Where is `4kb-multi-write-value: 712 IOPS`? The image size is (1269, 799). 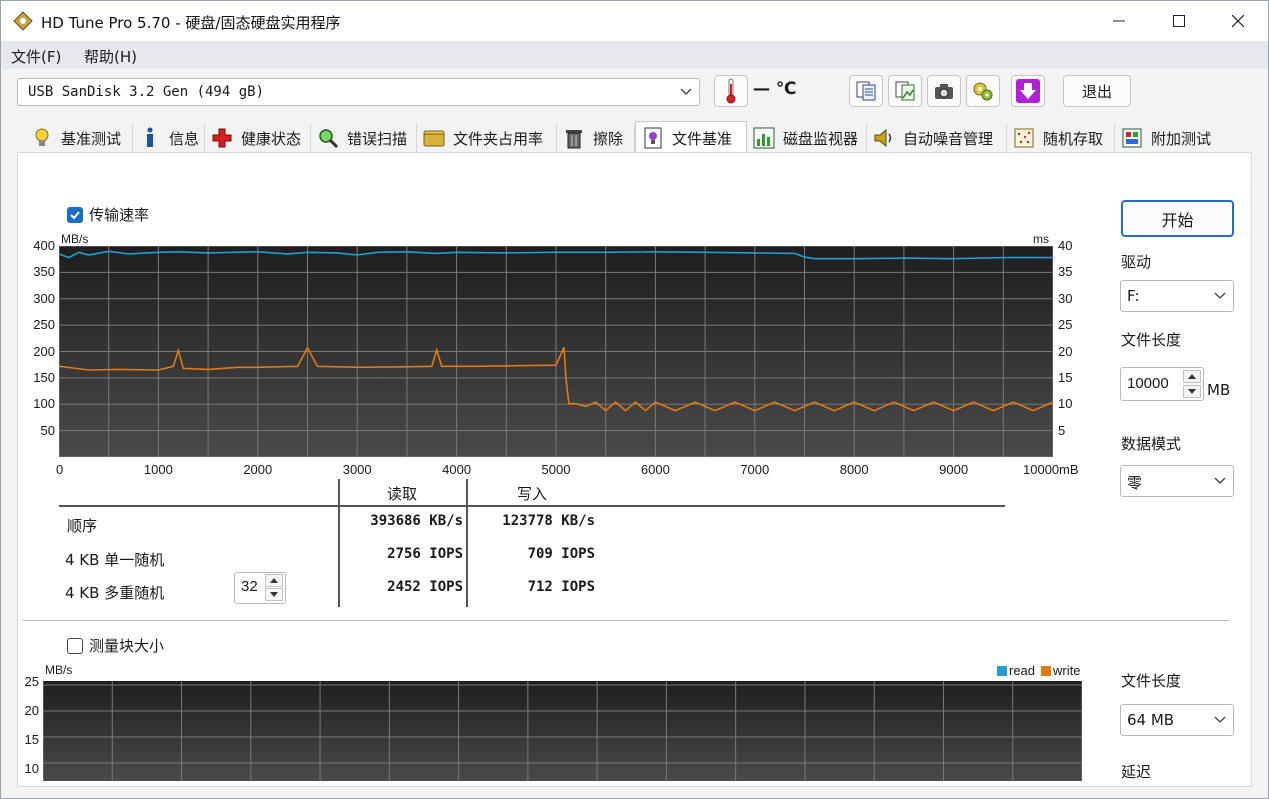
4kb-multi-write-value: 712 IOPS is located at coordinates (561, 587).